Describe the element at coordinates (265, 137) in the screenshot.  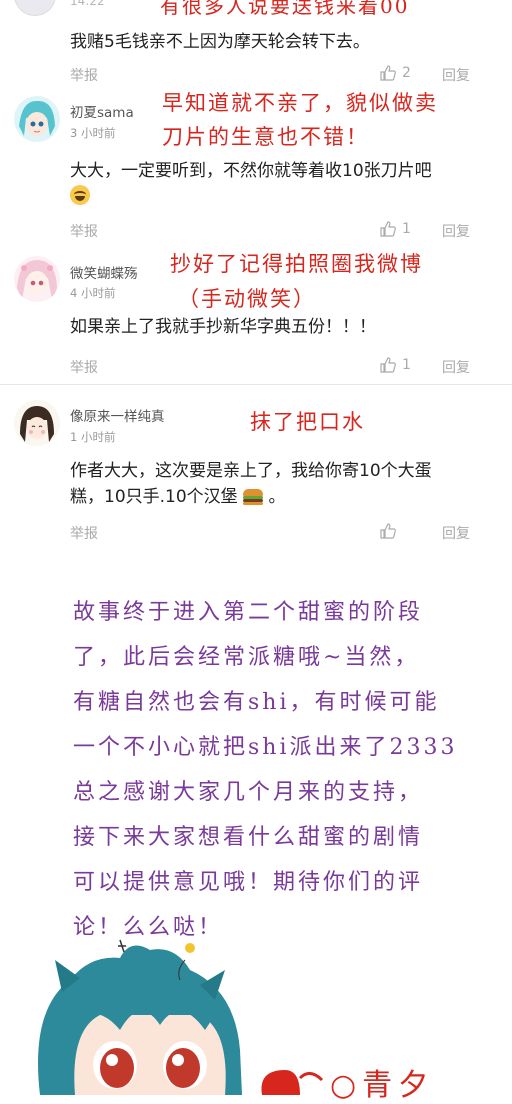
I see `handwritten-annotation: 刀片的生意也不错！` at that location.